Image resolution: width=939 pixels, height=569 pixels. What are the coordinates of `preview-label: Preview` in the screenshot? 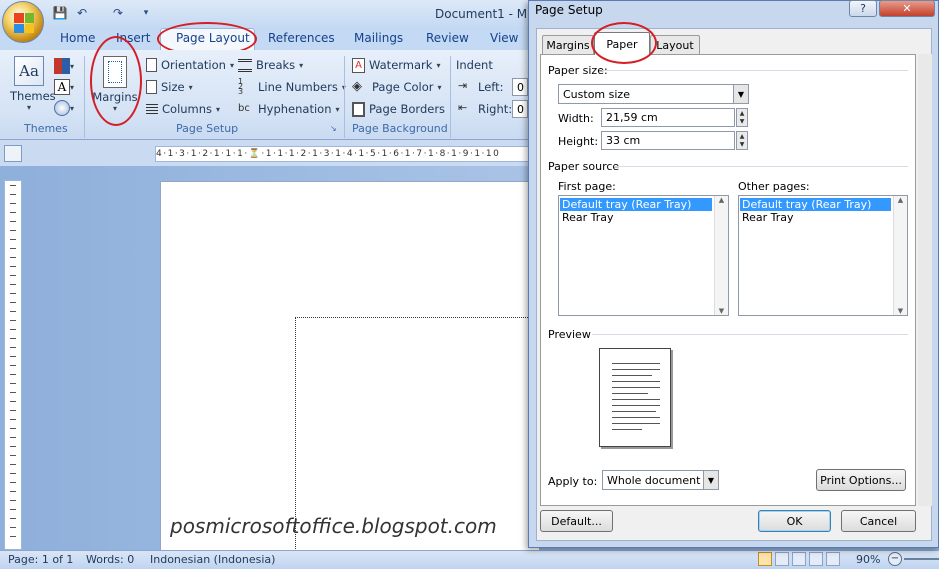 It's located at (569, 334).